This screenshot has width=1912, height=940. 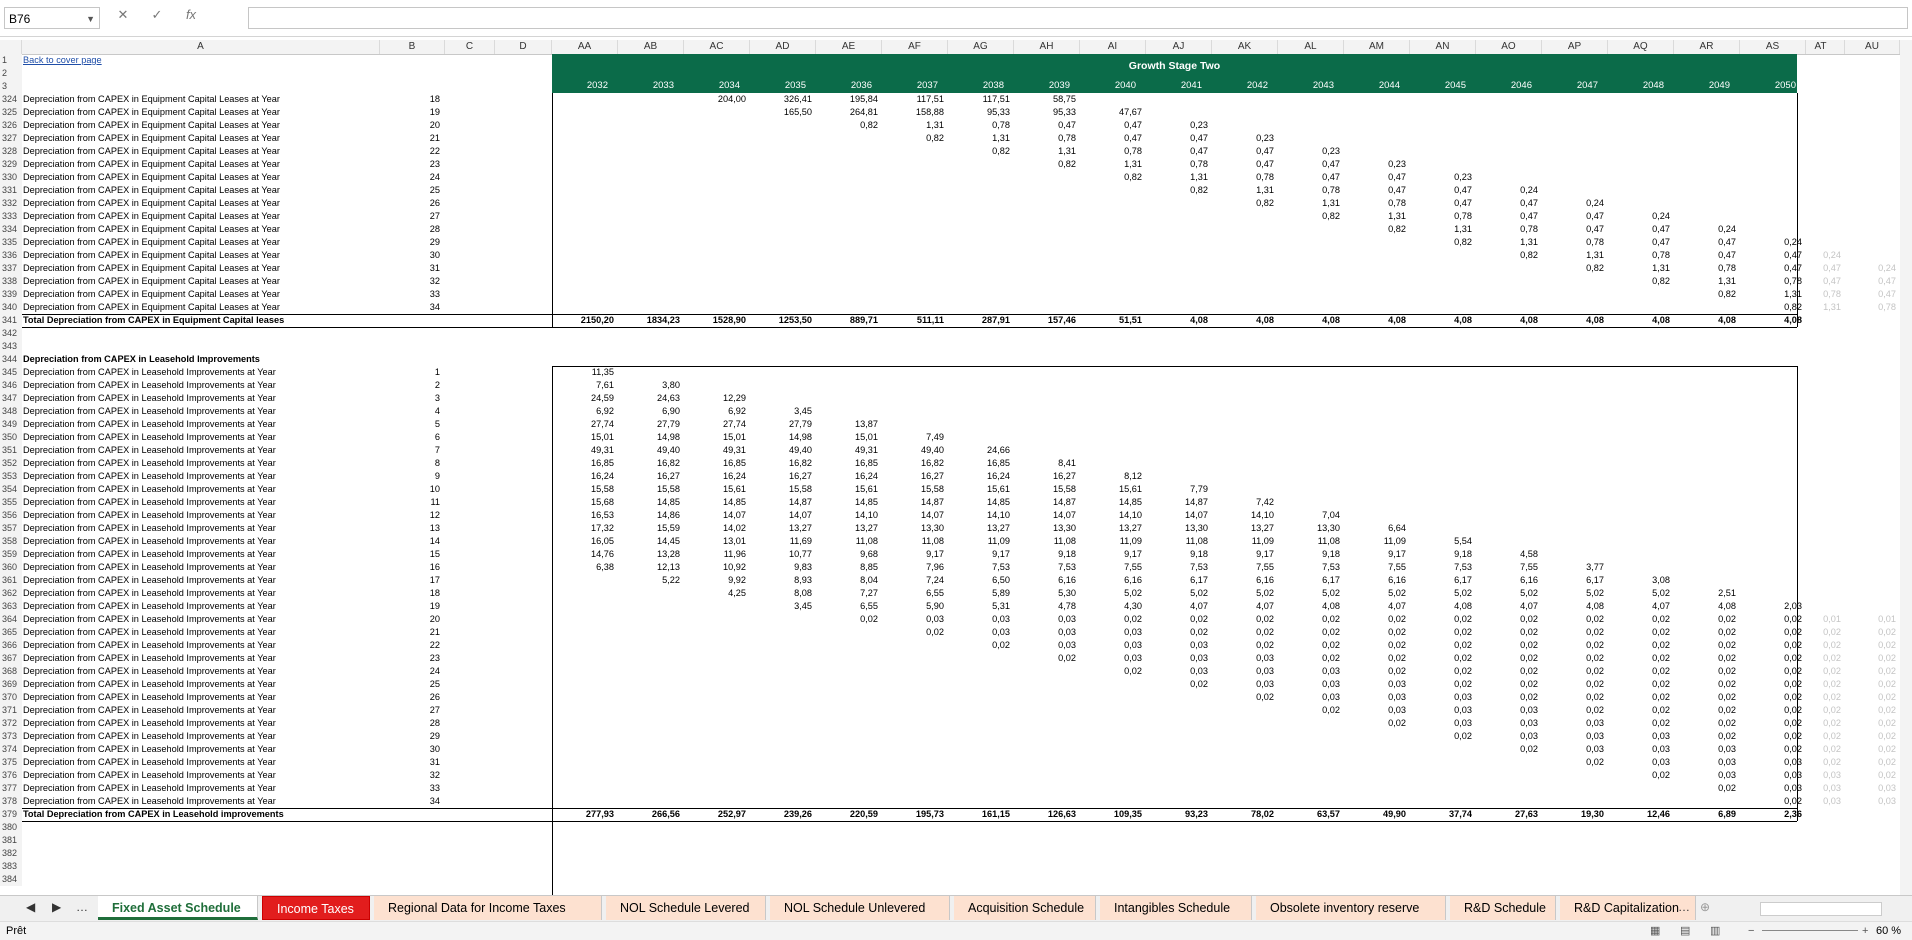 What do you see at coordinates (1509, 554) in the screenshot?
I see `cell-value: 4,58` at bounding box center [1509, 554].